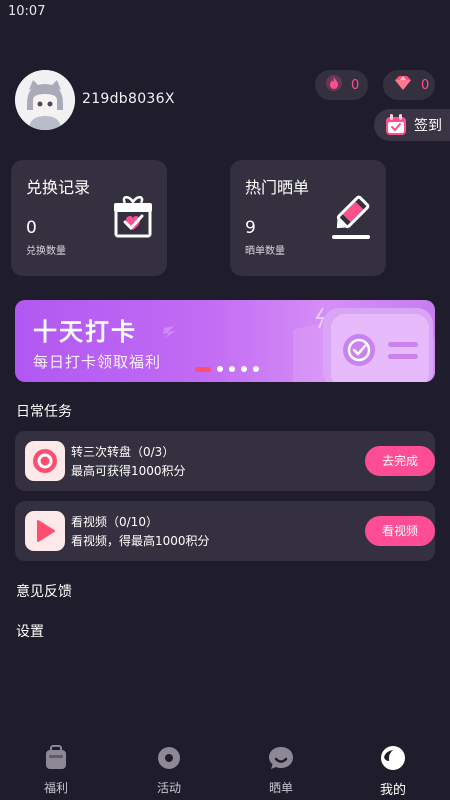 The image size is (450, 800). I want to click on tab-label: 我的, so click(392, 790).